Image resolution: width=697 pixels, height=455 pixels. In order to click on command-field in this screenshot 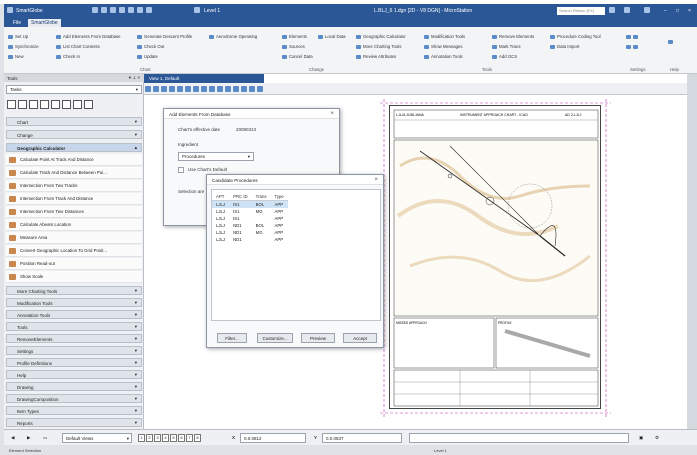, I will do `click(519, 438)`.